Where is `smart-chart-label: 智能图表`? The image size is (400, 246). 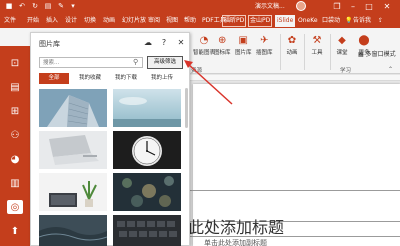 smart-chart-label: 智能图表 is located at coordinates (204, 53).